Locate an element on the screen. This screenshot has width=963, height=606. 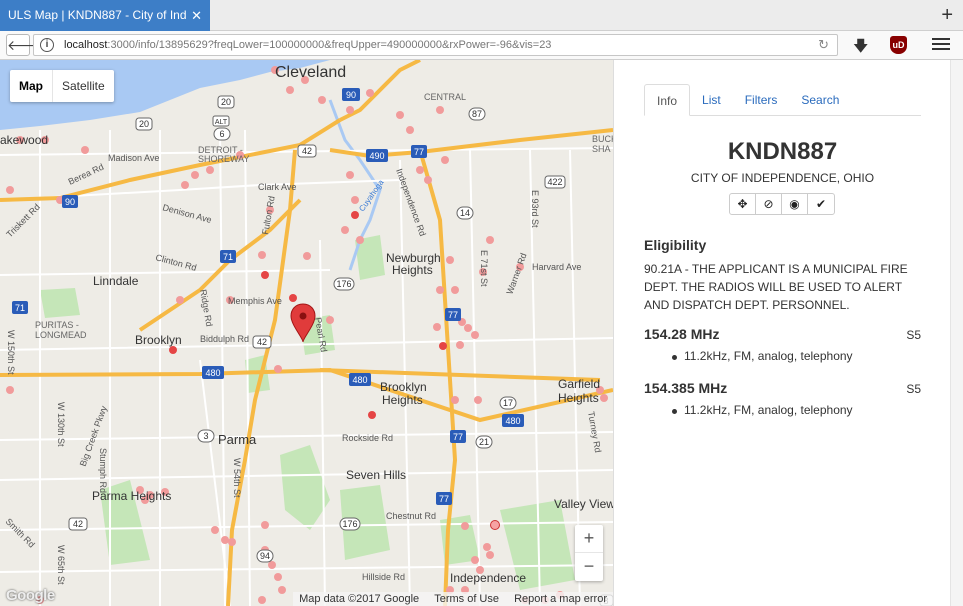
i71-shield: 71 is located at coordinates (228, 257).